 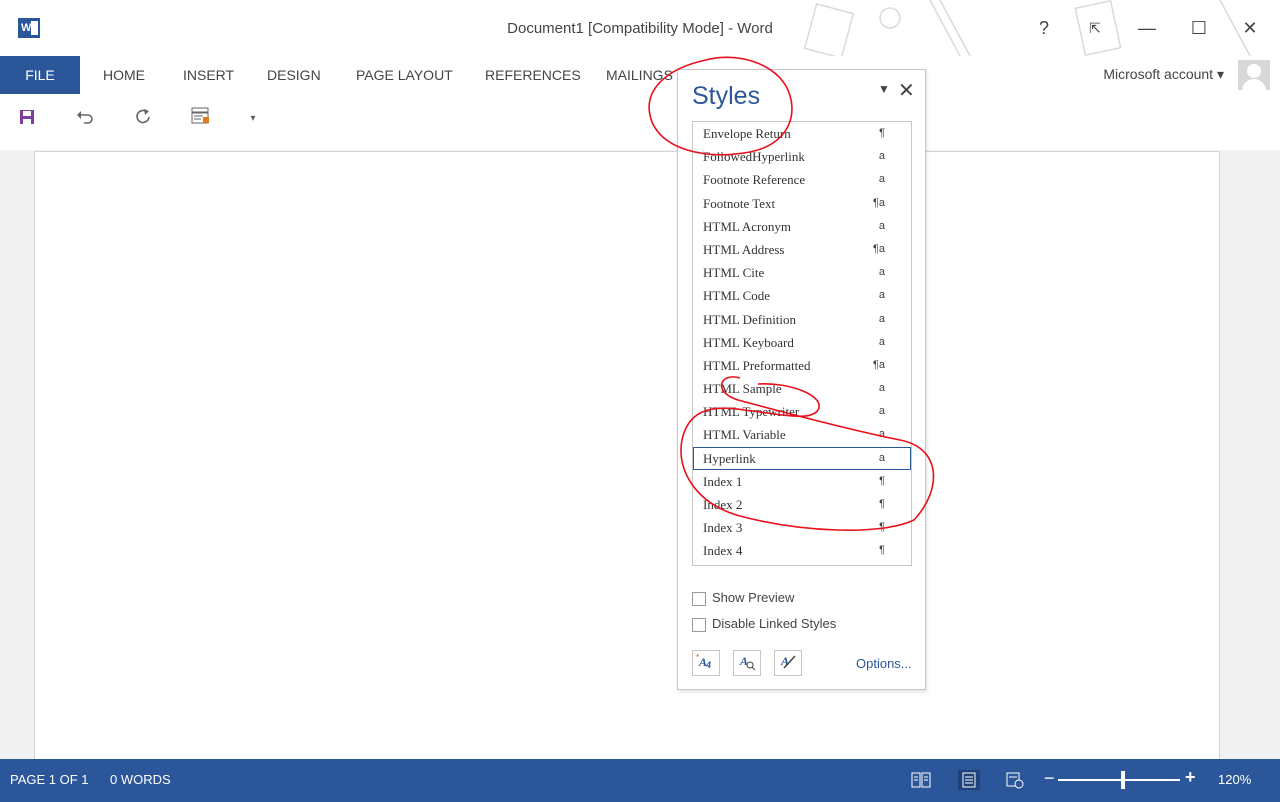 What do you see at coordinates (747, 226) in the screenshot?
I see `style-name: HTML Acronym` at bounding box center [747, 226].